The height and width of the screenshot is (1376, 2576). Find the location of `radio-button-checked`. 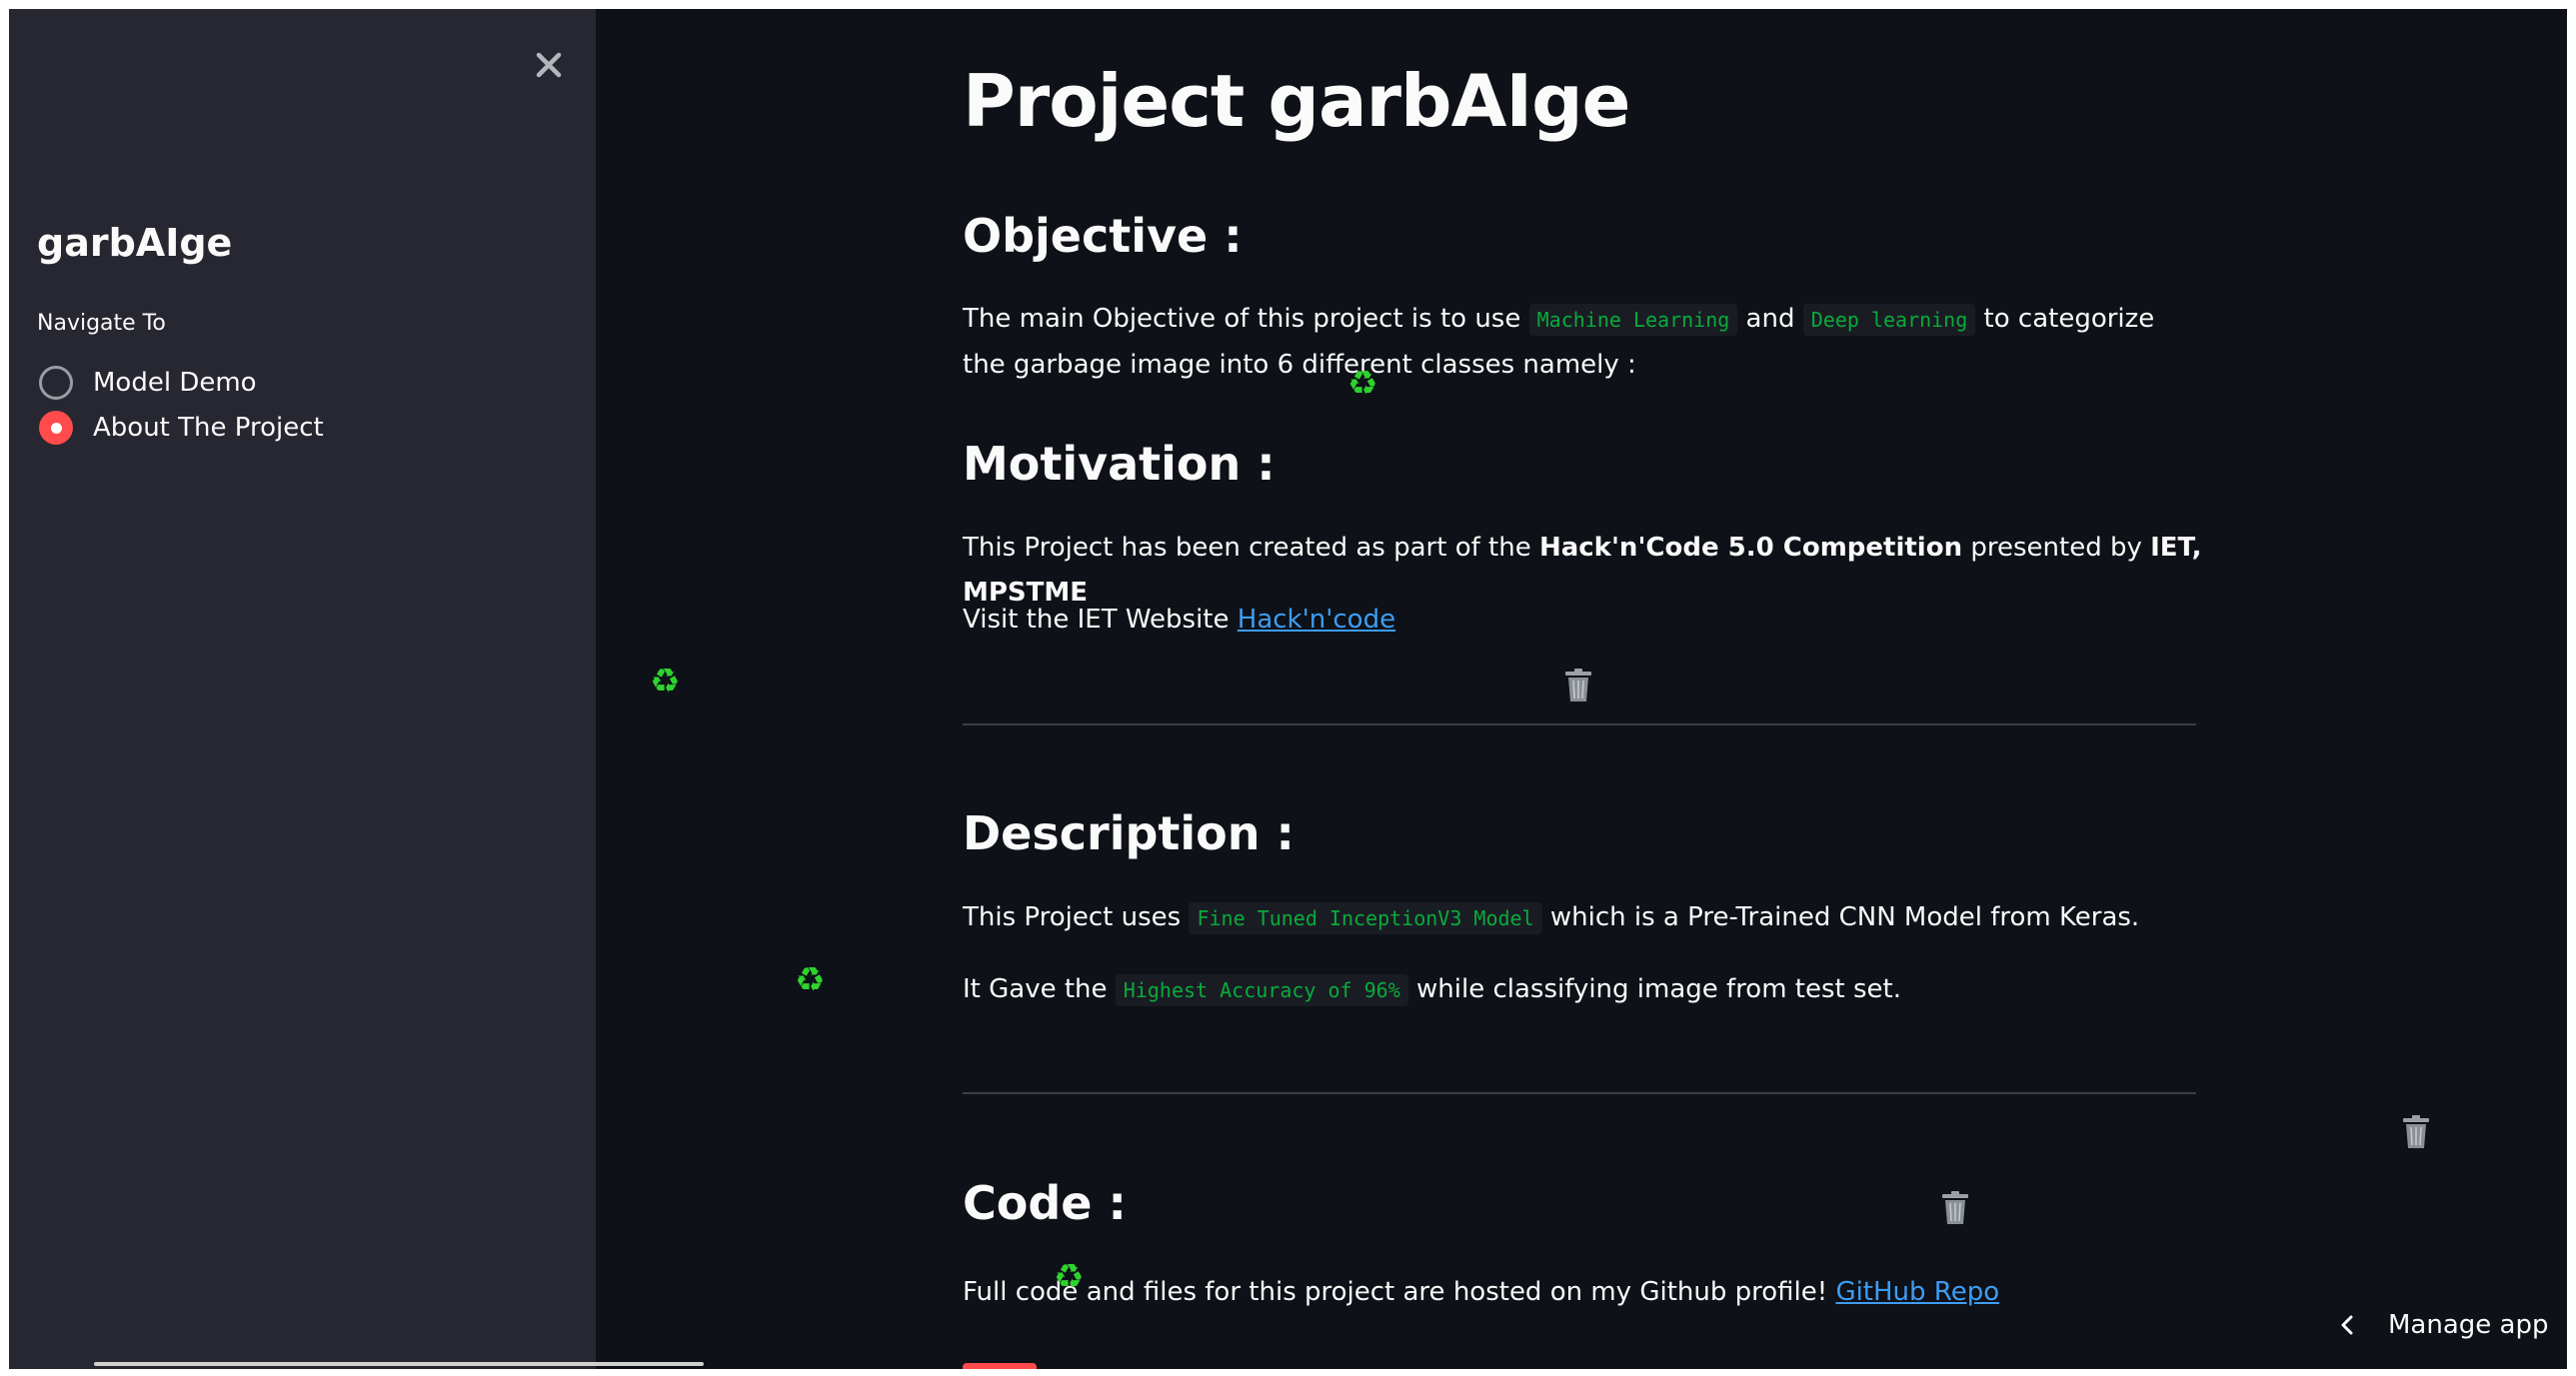

radio-button-checked is located at coordinates (56, 428).